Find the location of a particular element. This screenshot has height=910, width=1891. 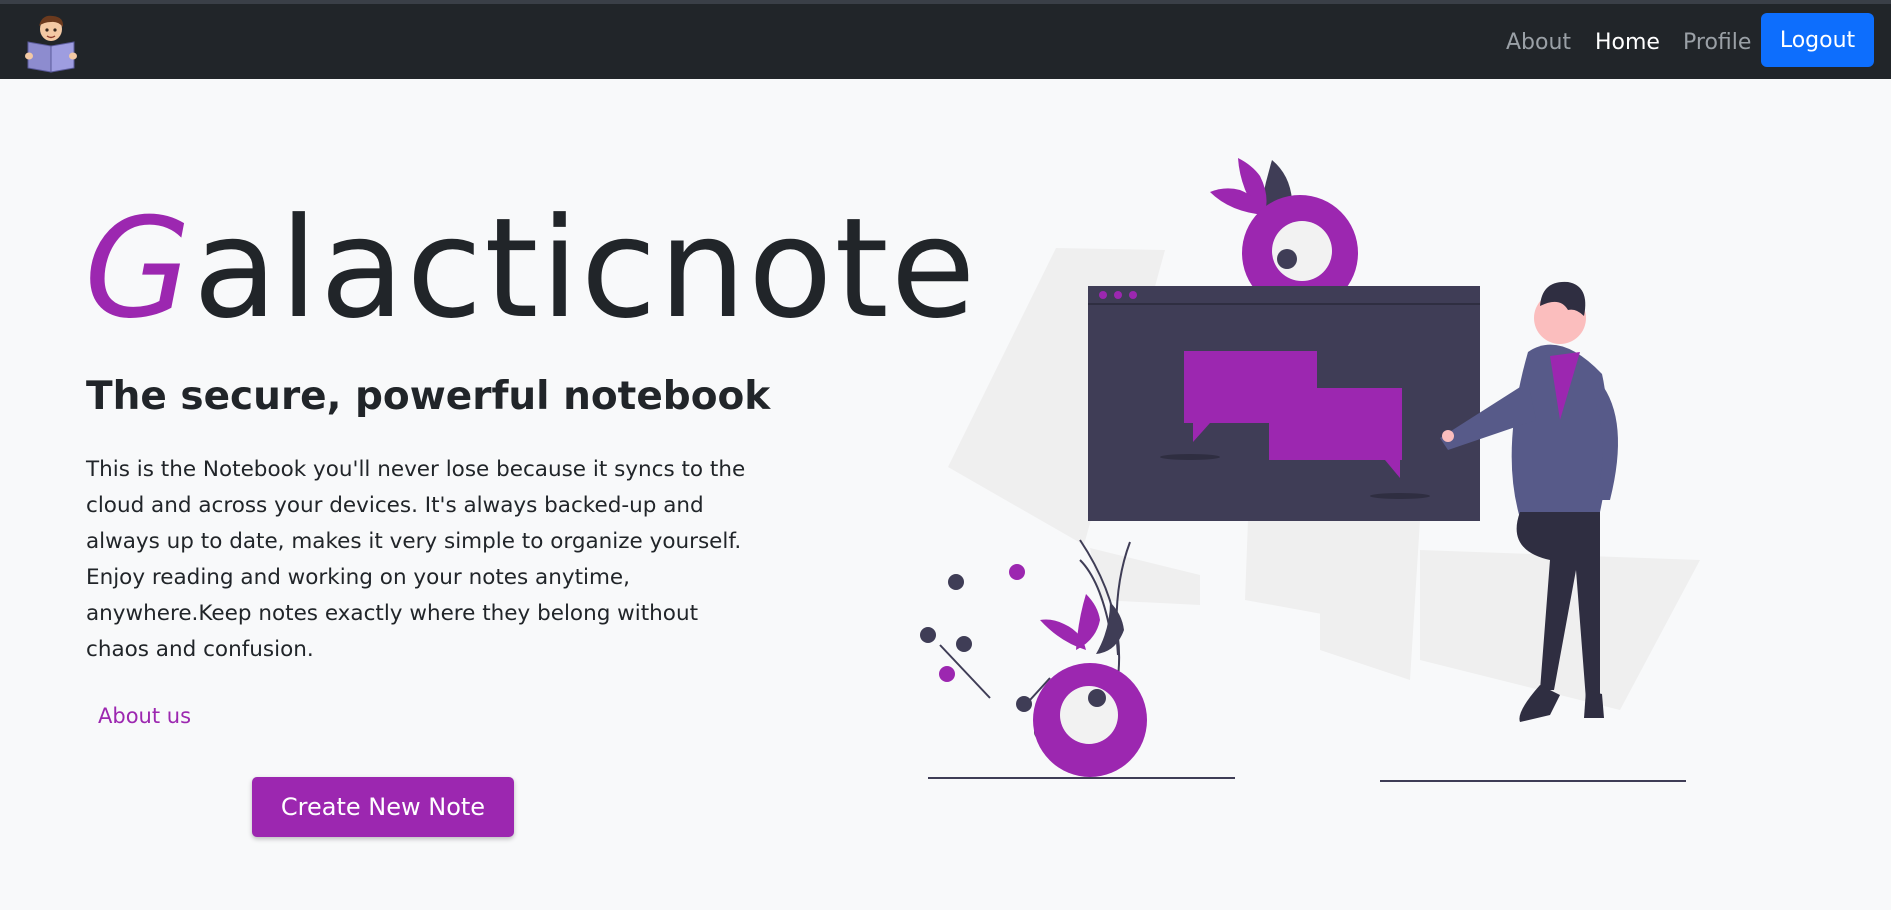

logout-button: Logout is located at coordinates (1817, 40).